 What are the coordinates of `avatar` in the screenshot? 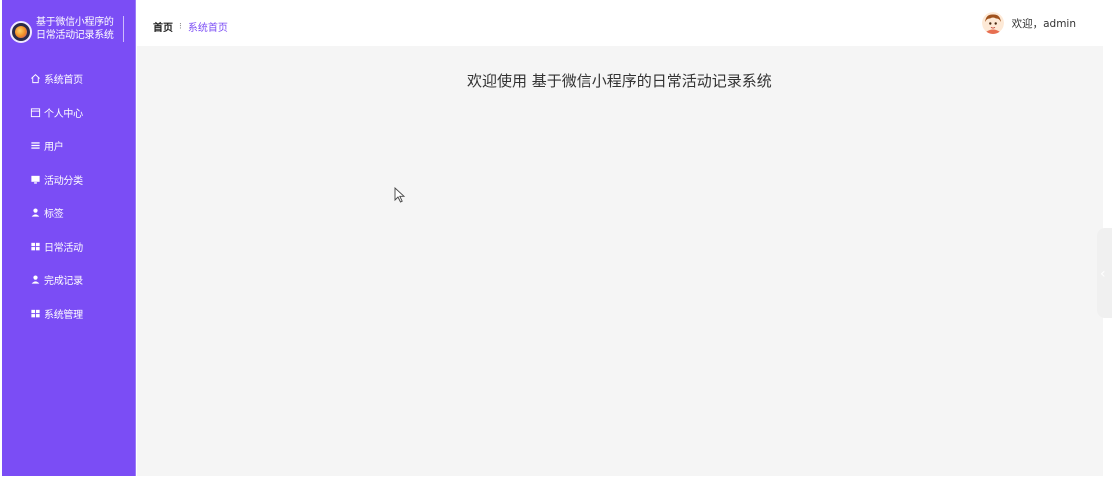 It's located at (992, 23).